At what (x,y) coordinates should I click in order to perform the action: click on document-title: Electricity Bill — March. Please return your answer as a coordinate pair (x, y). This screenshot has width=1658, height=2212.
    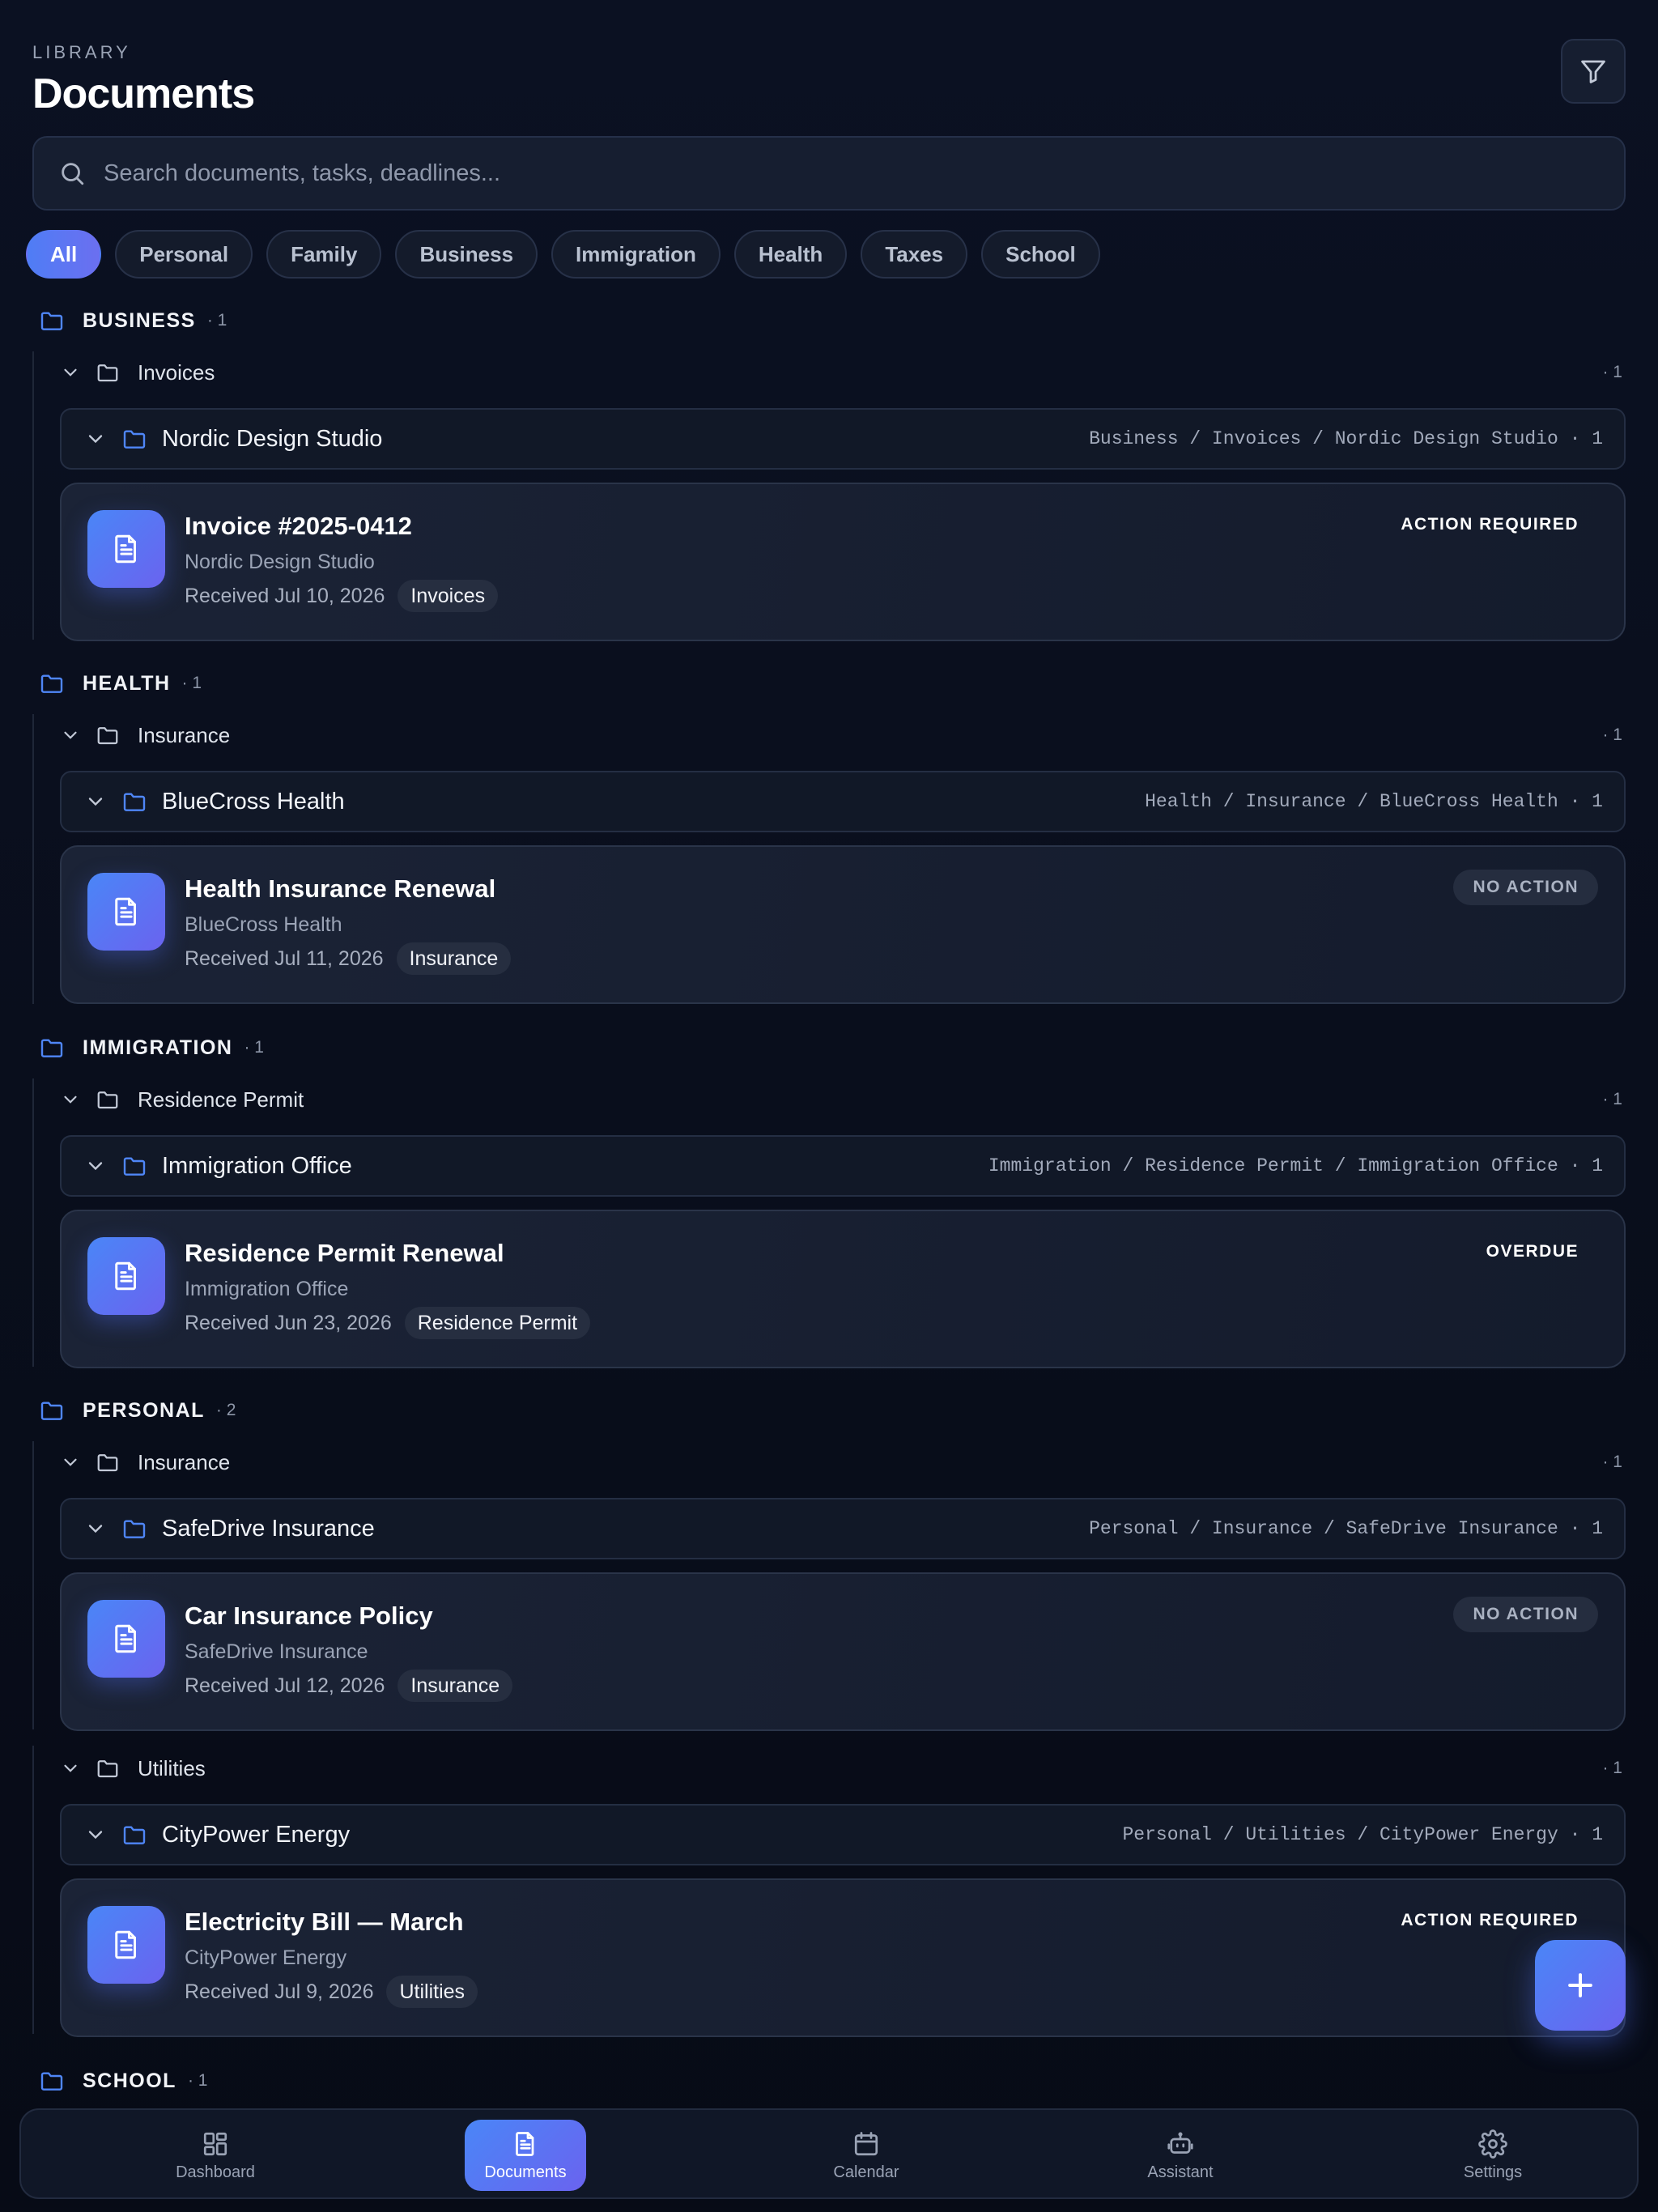
    Looking at the image, I should click on (324, 1922).